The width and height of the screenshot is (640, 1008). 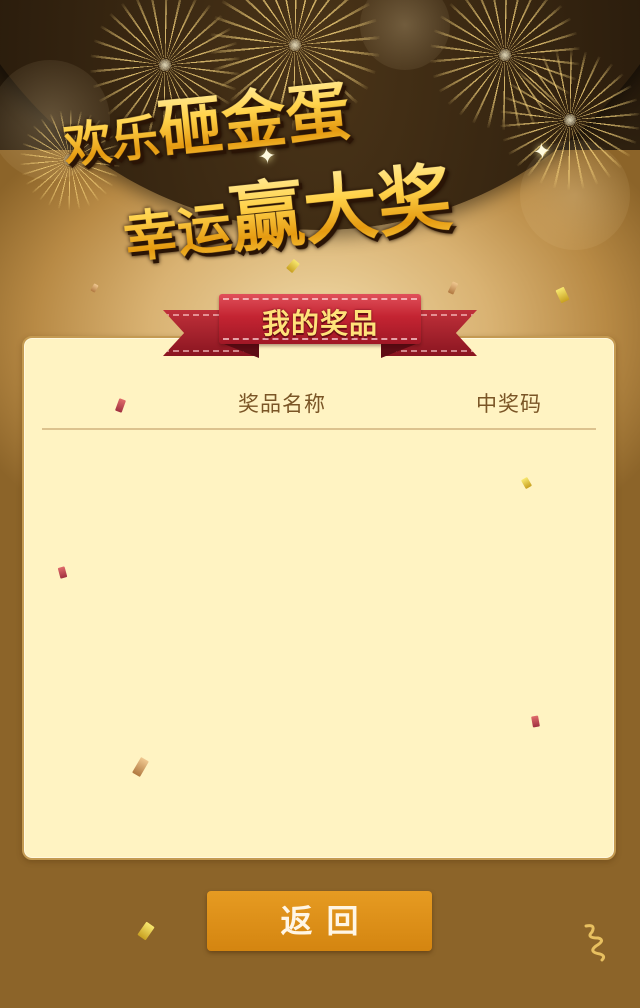 What do you see at coordinates (509, 404) in the screenshot?
I see `column-header-prize-code: 中奖码` at bounding box center [509, 404].